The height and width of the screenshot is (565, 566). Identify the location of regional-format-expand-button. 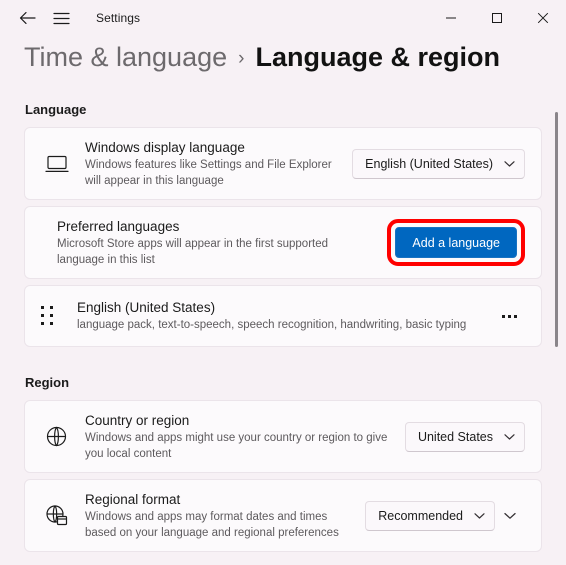
(510, 516).